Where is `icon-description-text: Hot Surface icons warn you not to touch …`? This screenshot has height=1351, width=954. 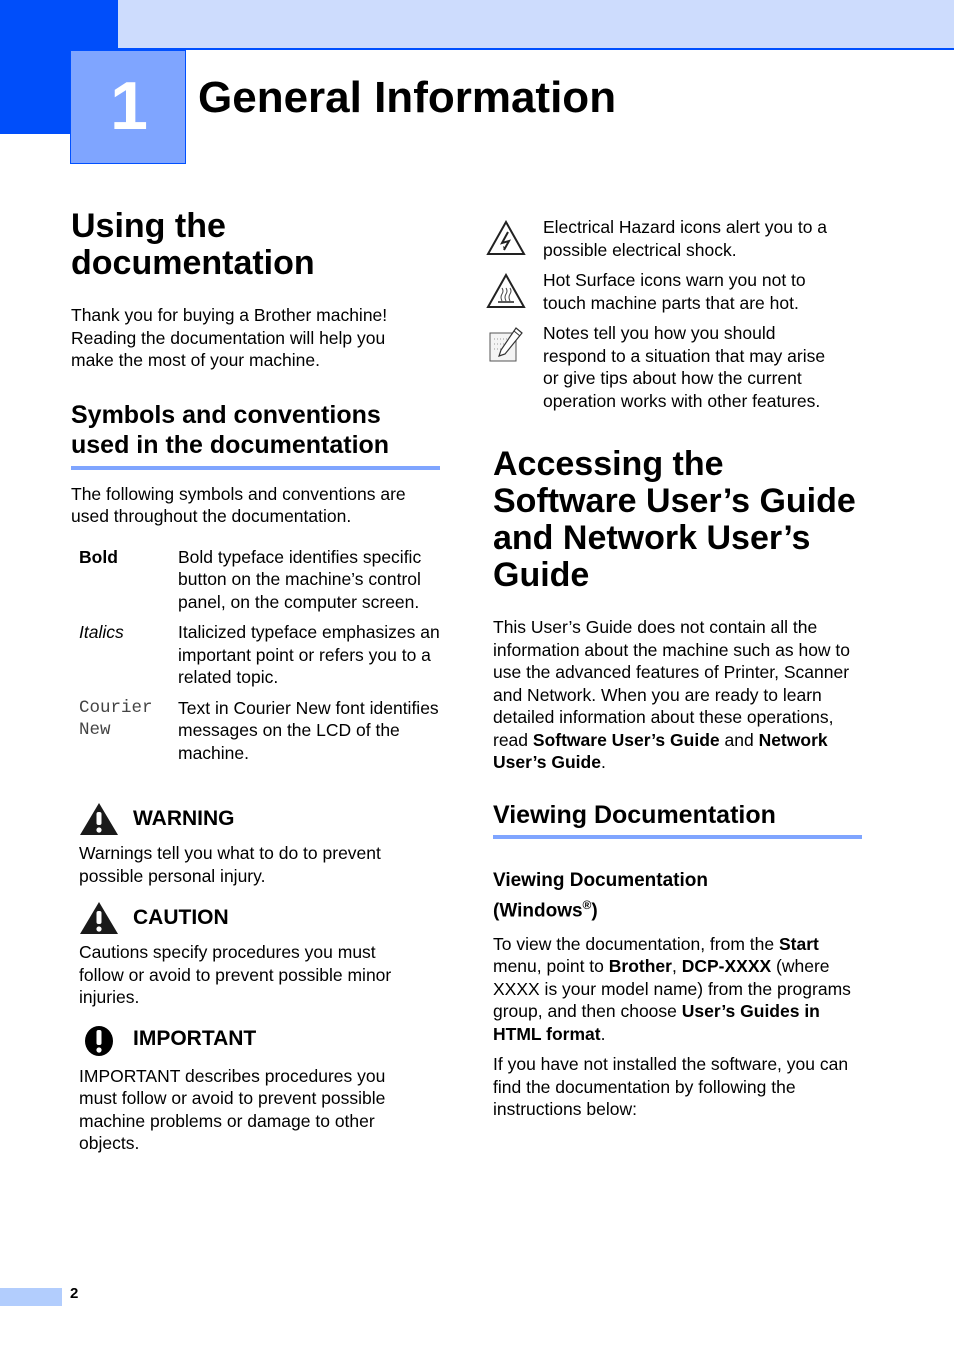 icon-description-text: Hot Surface icons warn you not to touch … is located at coordinates (674, 291).